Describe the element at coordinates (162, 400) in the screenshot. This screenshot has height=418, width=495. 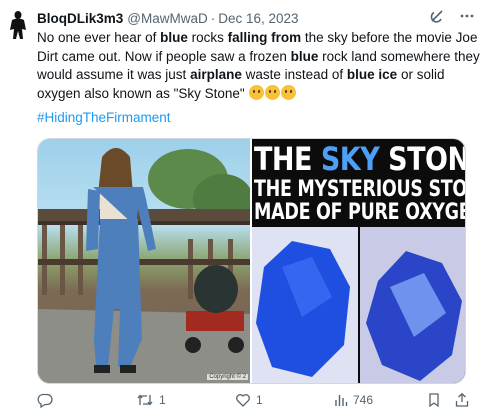
I see `retweet-count: 1` at that location.